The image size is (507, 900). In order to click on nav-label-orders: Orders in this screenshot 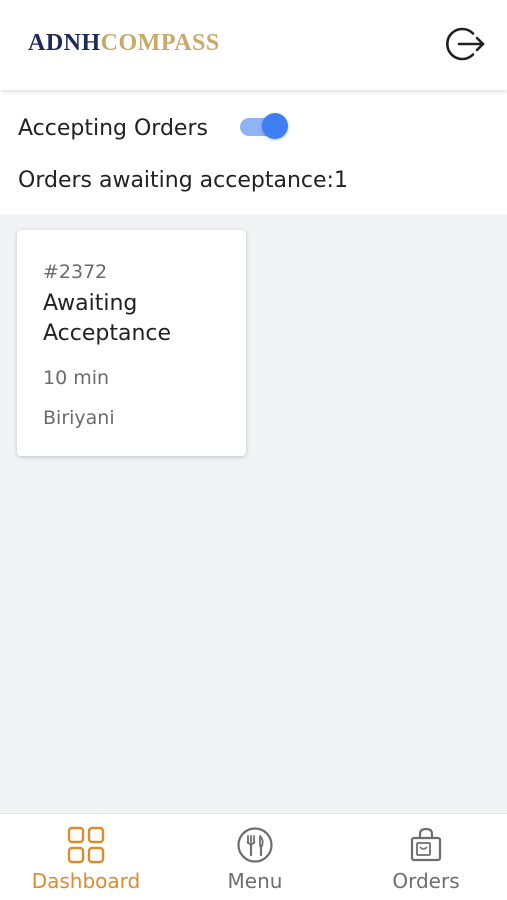, I will do `click(426, 881)`.